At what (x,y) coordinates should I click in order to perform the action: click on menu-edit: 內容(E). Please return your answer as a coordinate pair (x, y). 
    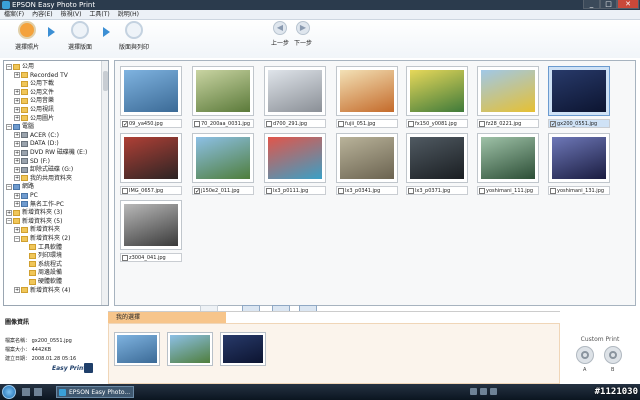
    Looking at the image, I should click on (42, 15).